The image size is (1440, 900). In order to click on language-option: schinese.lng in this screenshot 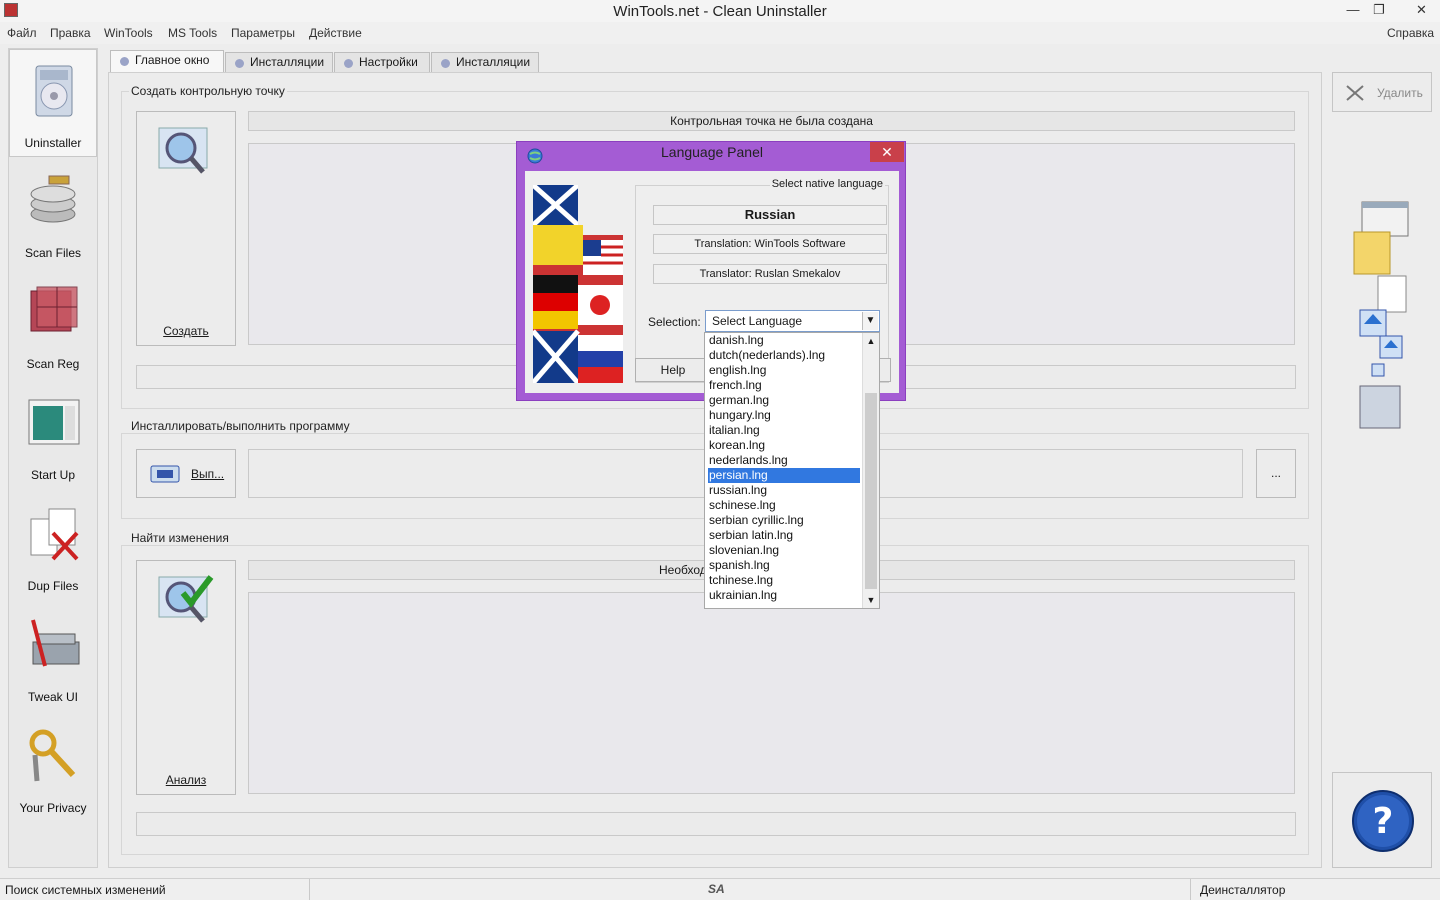, I will do `click(784, 505)`.